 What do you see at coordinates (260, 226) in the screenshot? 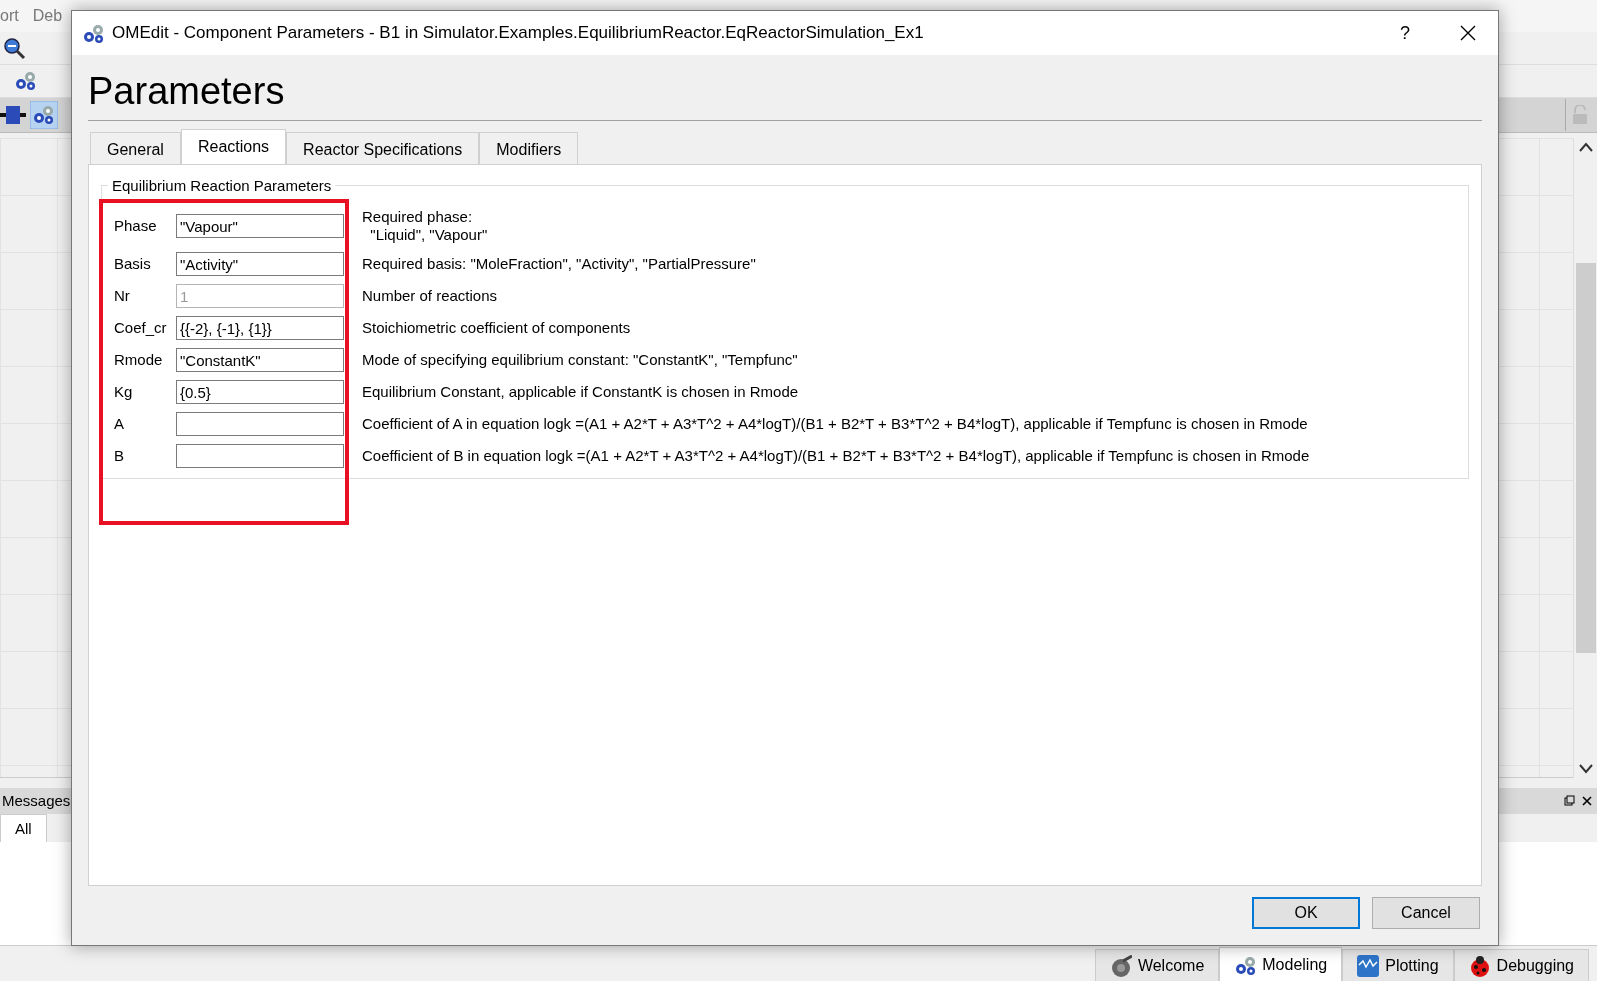
I see `input-field: "Vapour"` at bounding box center [260, 226].